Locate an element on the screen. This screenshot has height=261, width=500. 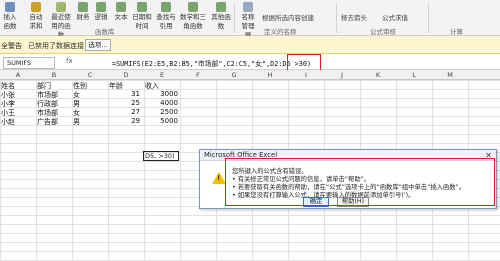
group-defined-names: 定义的名称 is located at coordinates (280, 32).